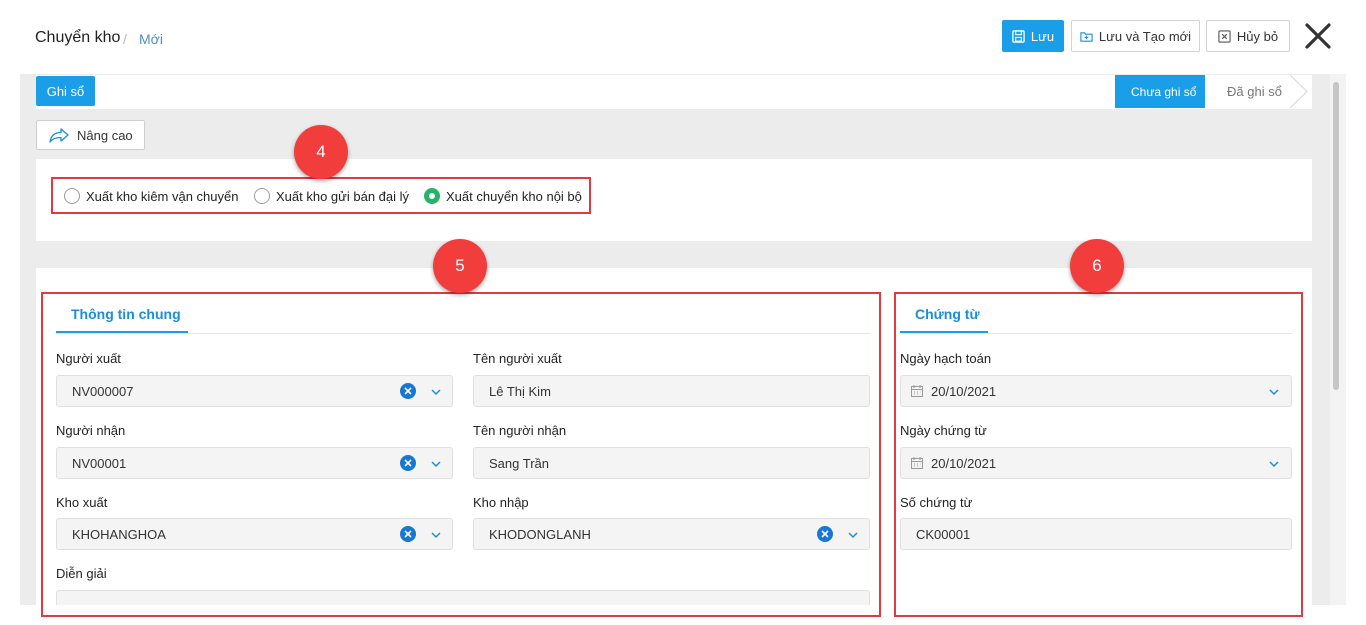 The image size is (1366, 625). What do you see at coordinates (65, 91) in the screenshot?
I see `post-button: Ghi sổ` at bounding box center [65, 91].